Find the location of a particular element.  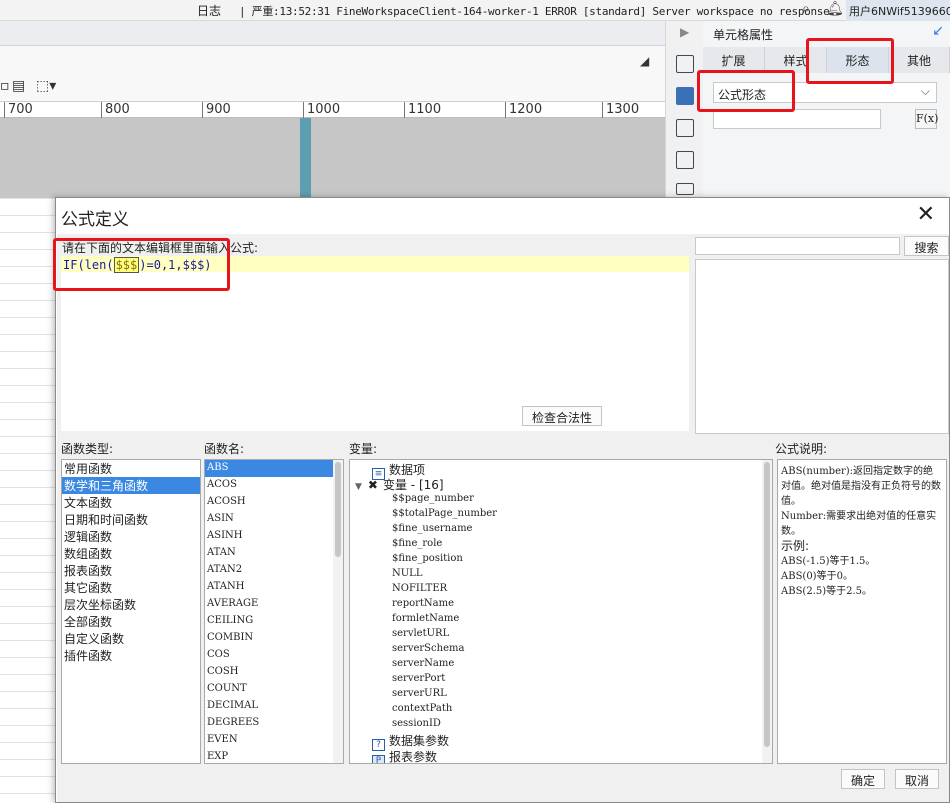

list-item: 文本函数 is located at coordinates (131, 502).